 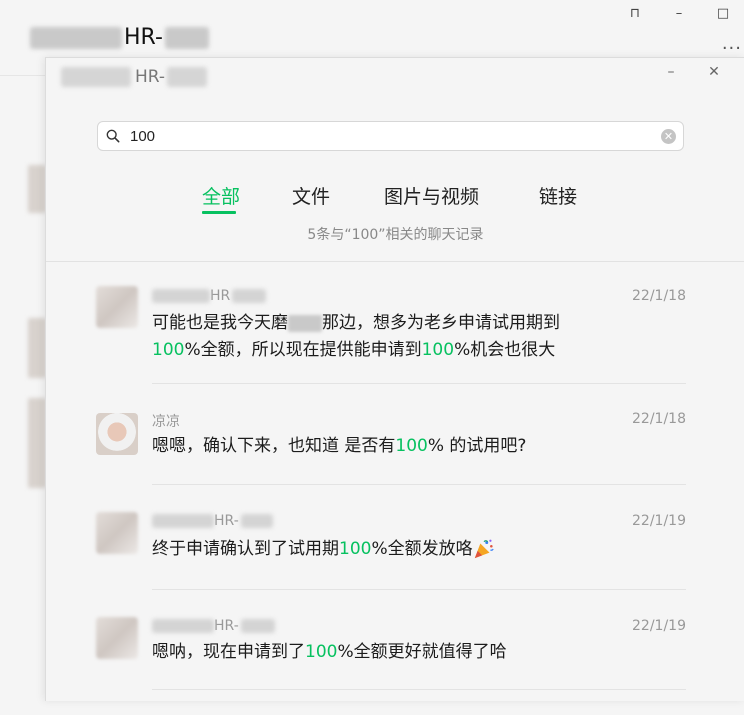 I want to click on sender-name: HR, so click(x=209, y=296).